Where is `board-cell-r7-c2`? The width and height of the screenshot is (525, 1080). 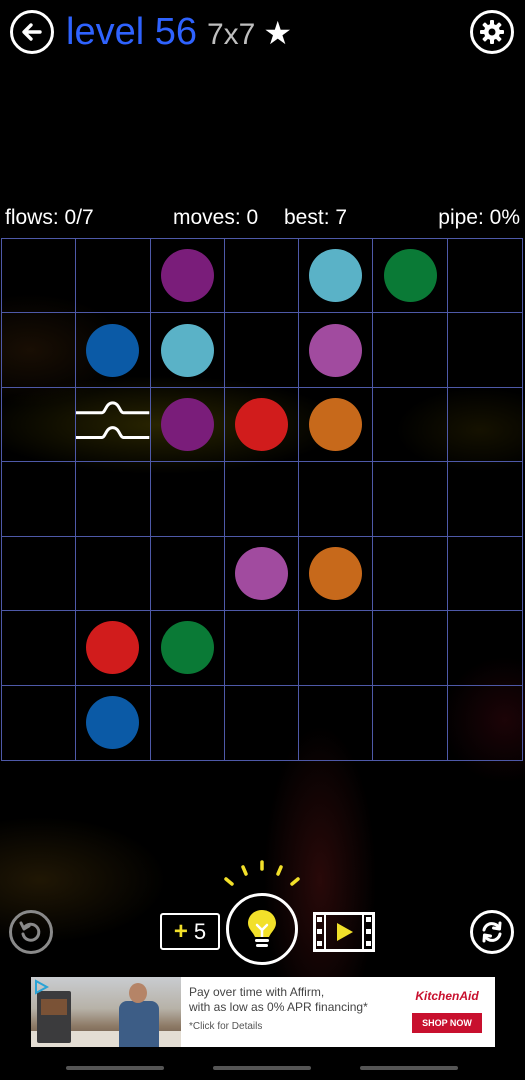
board-cell-r7-c2 is located at coordinates (113, 722).